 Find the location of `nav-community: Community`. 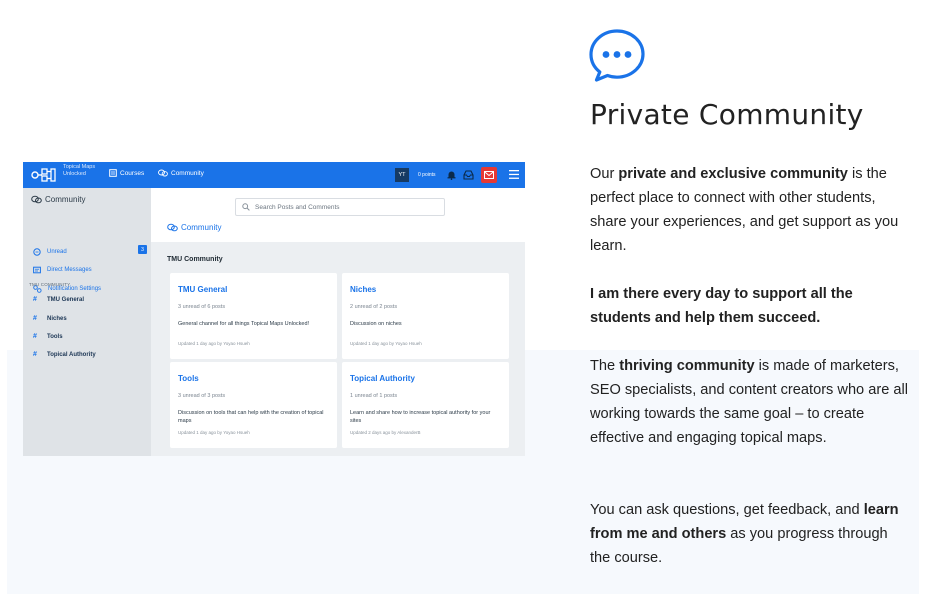

nav-community: Community is located at coordinates (181, 173).